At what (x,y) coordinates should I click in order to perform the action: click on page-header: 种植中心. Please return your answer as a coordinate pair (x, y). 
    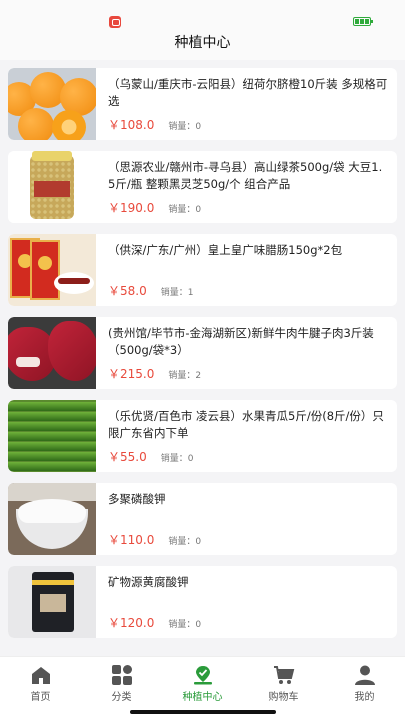
    Looking at the image, I should click on (202, 44).